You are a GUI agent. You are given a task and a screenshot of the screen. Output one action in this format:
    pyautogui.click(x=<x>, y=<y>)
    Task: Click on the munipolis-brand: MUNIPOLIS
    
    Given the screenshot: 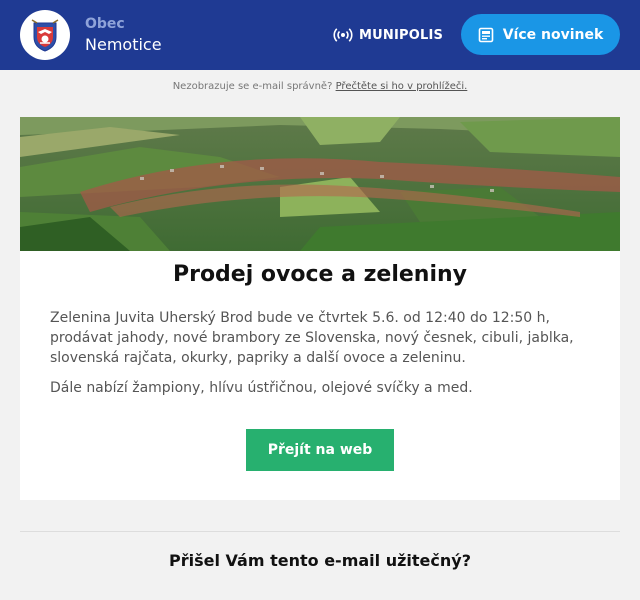 What is the action you would take?
    pyautogui.click(x=388, y=35)
    